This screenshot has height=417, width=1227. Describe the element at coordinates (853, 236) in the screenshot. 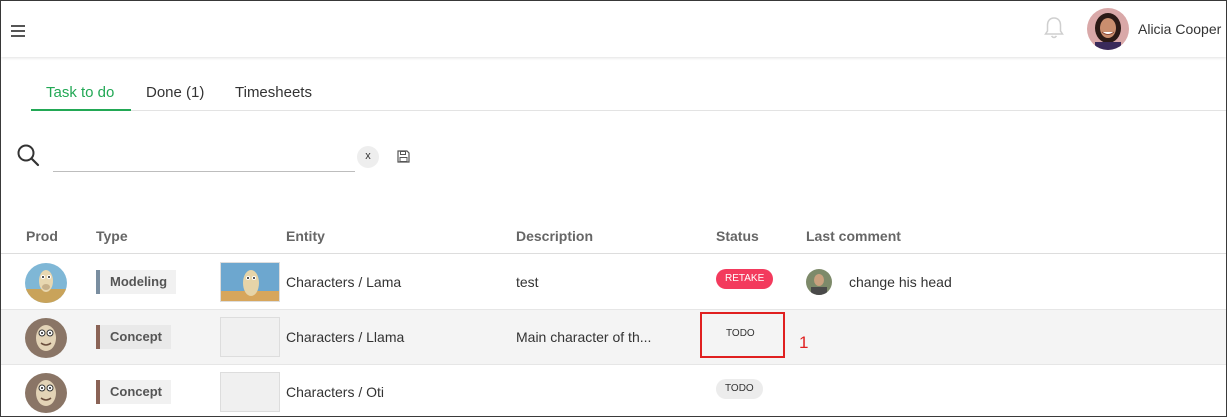

I see `column-header-last-comment: Last comment` at that location.